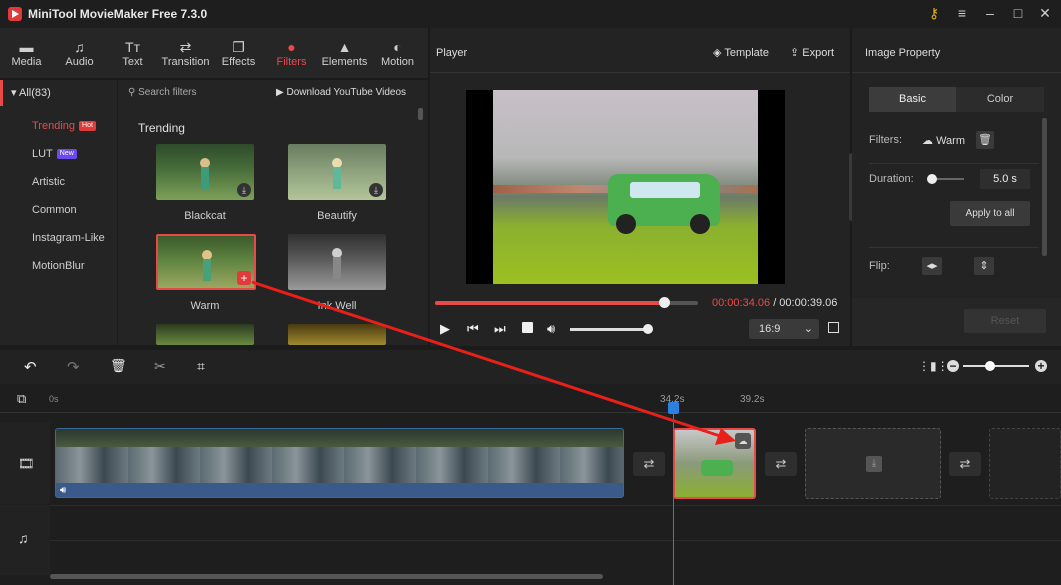 This screenshot has width=1061, height=585. I want to click on flip-label: Flip:, so click(879, 266).